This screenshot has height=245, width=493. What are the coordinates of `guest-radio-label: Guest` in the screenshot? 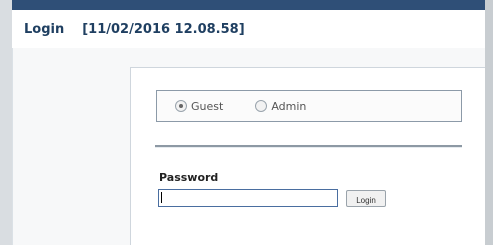 It's located at (207, 106).